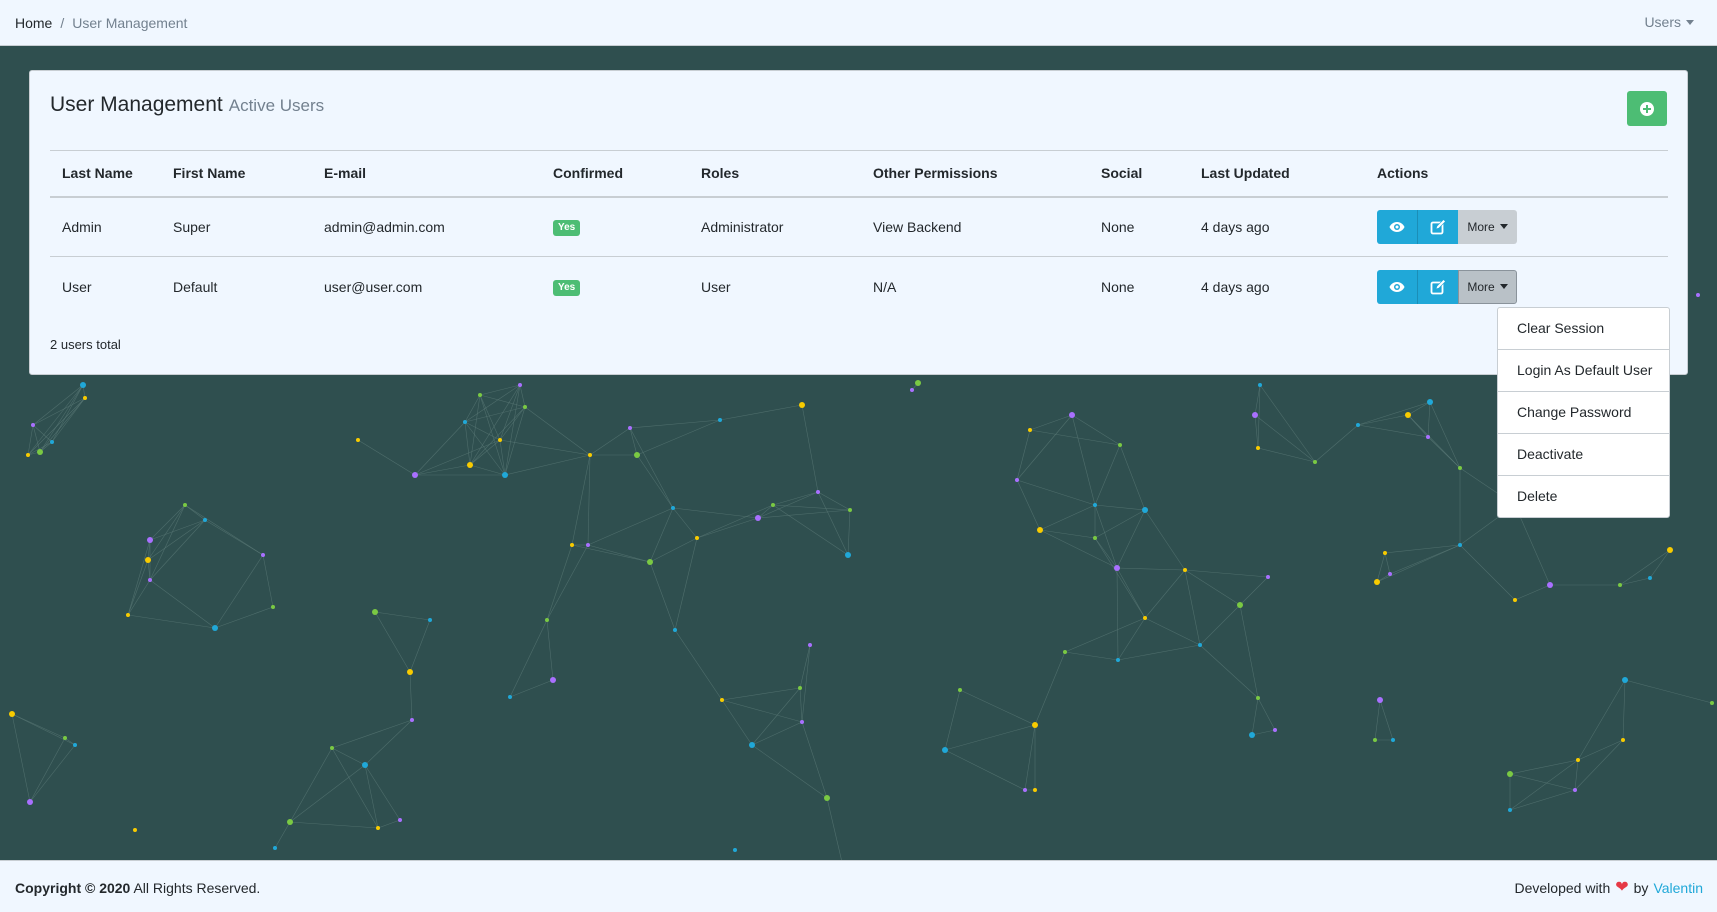  I want to click on breadcrumb-home-link: Home, so click(33, 23).